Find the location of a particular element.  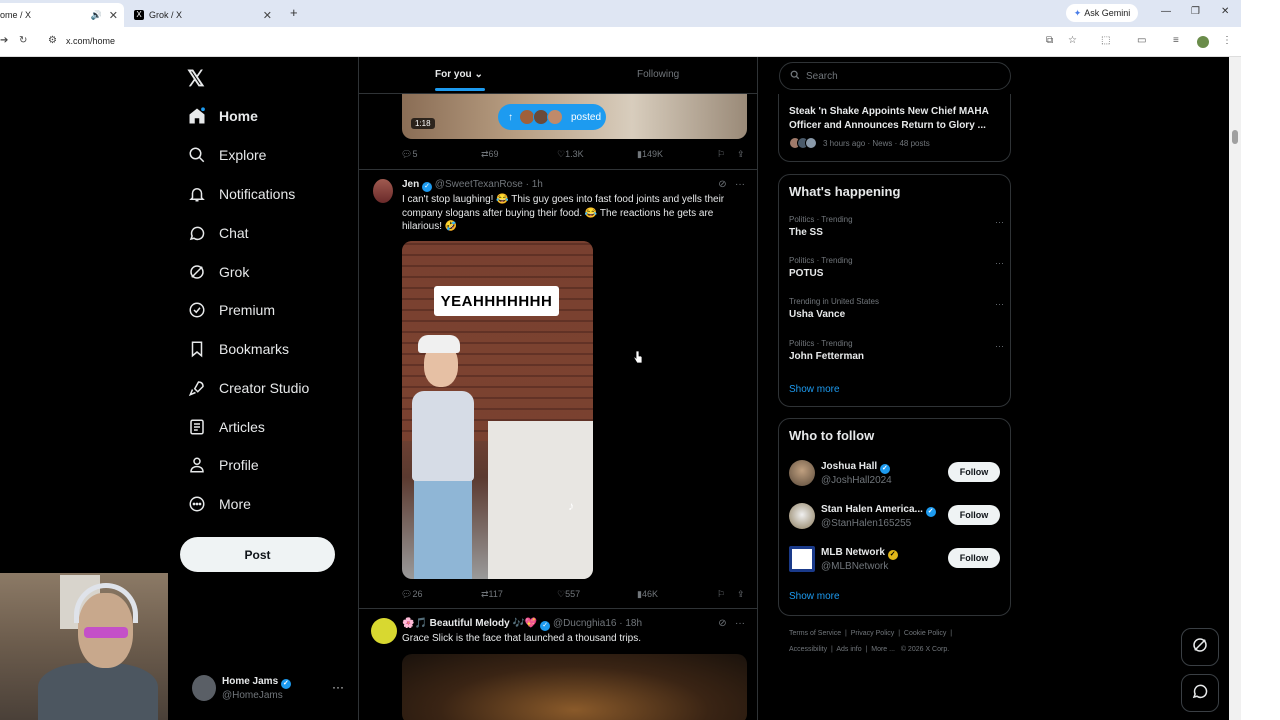

views-button: ▮ 46K is located at coordinates (647, 594).